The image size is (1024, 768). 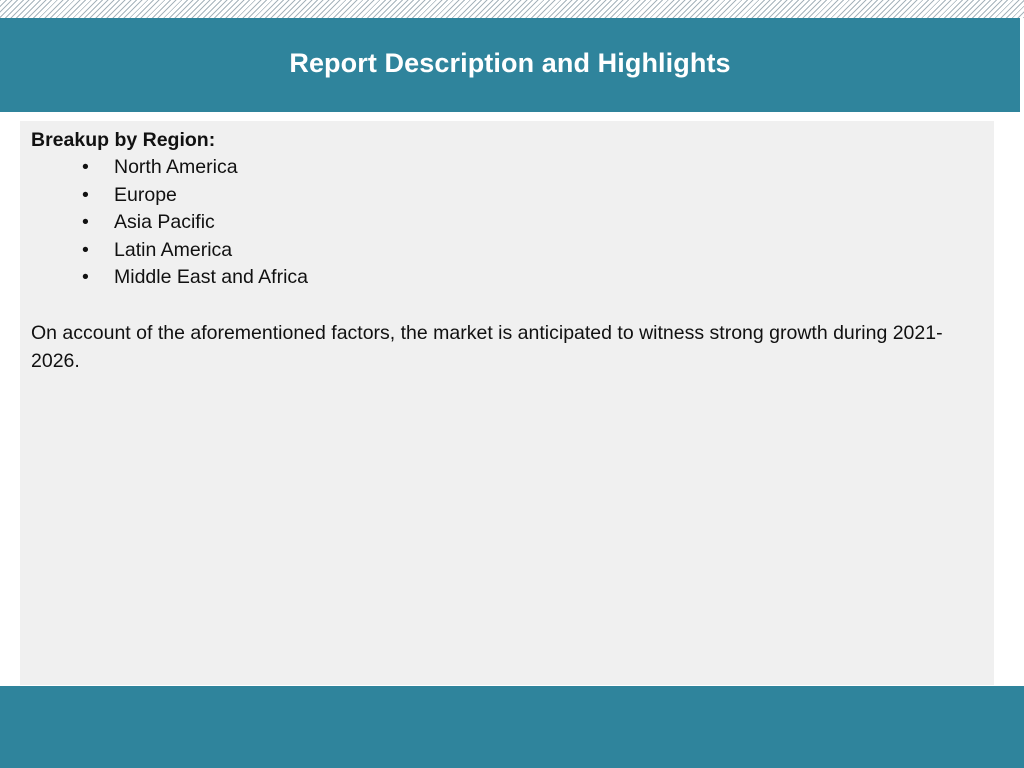 I want to click on region-label: Europe, so click(x=145, y=194).